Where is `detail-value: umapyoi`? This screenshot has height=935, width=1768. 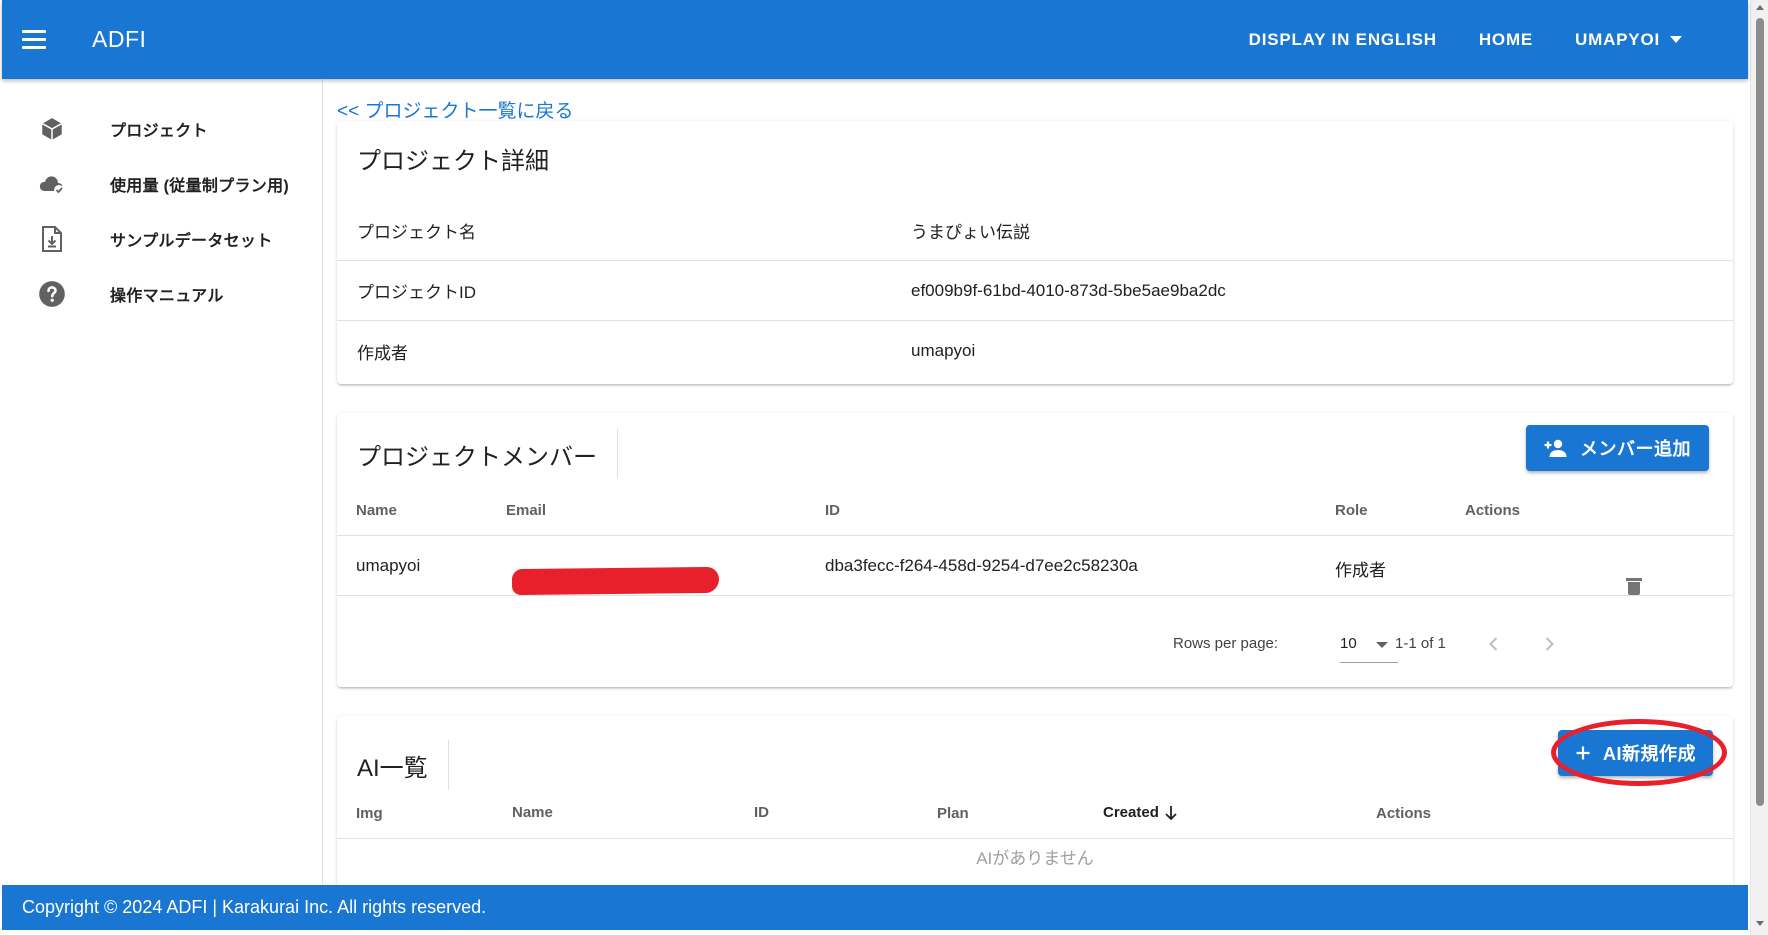
detail-value: umapyoi is located at coordinates (943, 350).